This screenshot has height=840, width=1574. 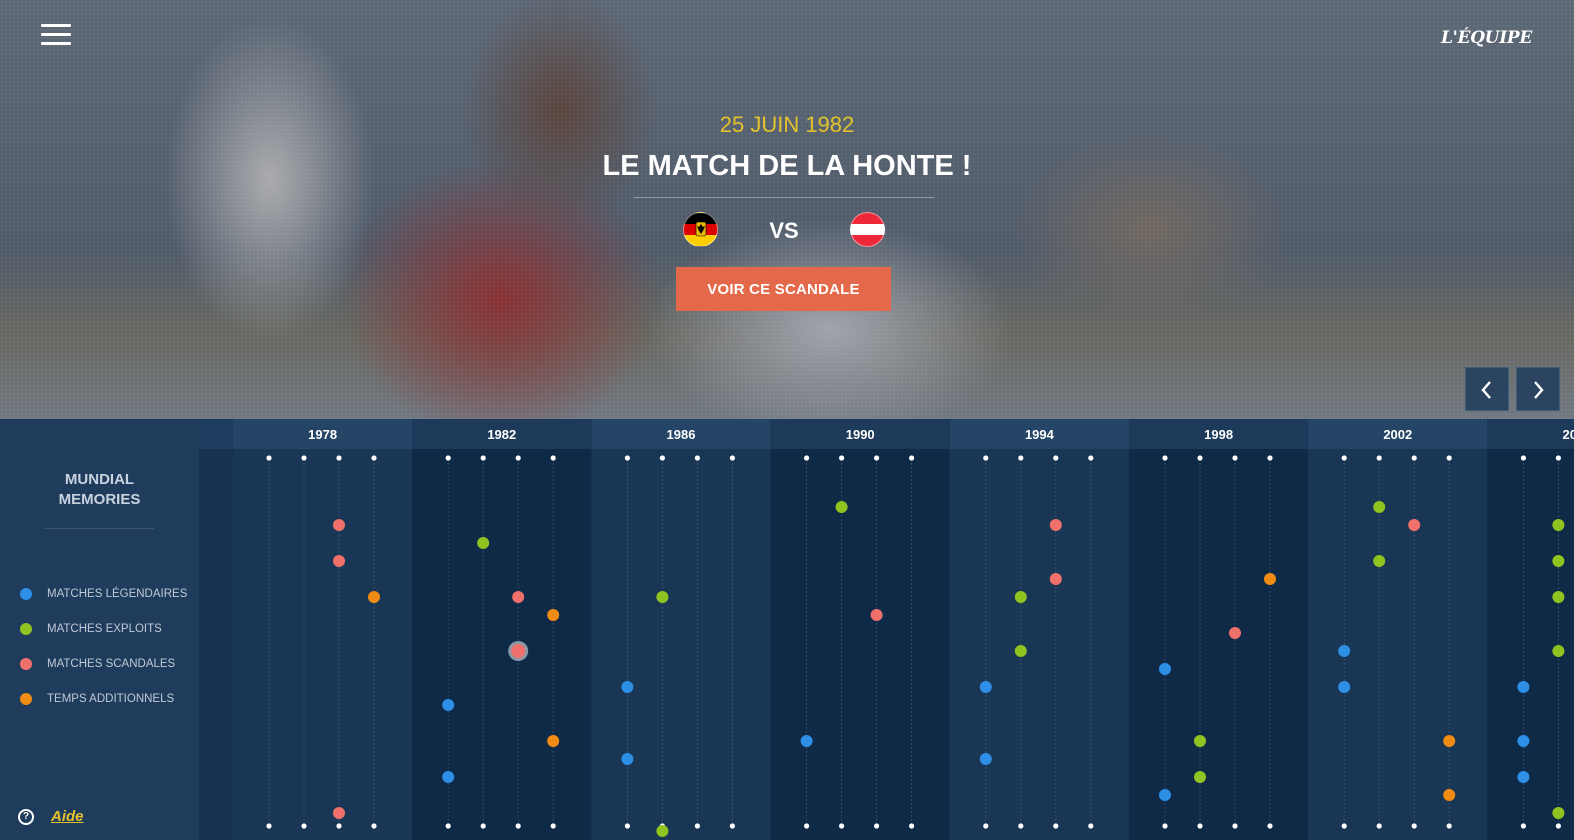 What do you see at coordinates (518, 651) in the screenshot?
I see `match-dot-selected` at bounding box center [518, 651].